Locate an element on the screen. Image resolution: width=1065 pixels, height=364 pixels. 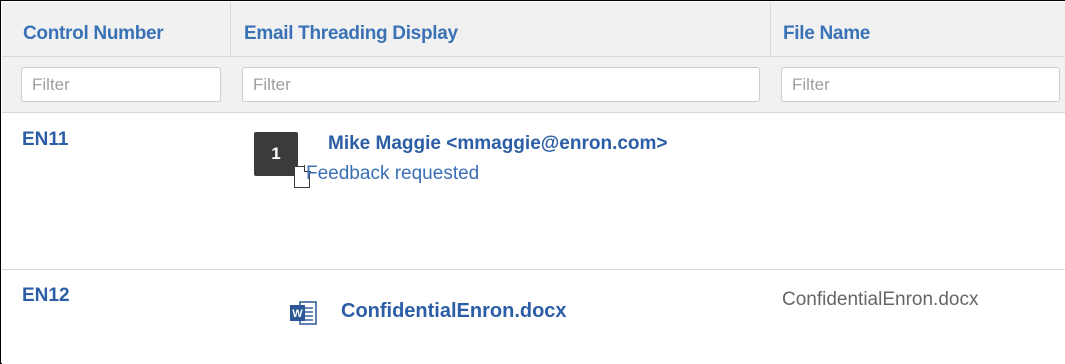
column-header-file-name: File Name is located at coordinates (826, 29).